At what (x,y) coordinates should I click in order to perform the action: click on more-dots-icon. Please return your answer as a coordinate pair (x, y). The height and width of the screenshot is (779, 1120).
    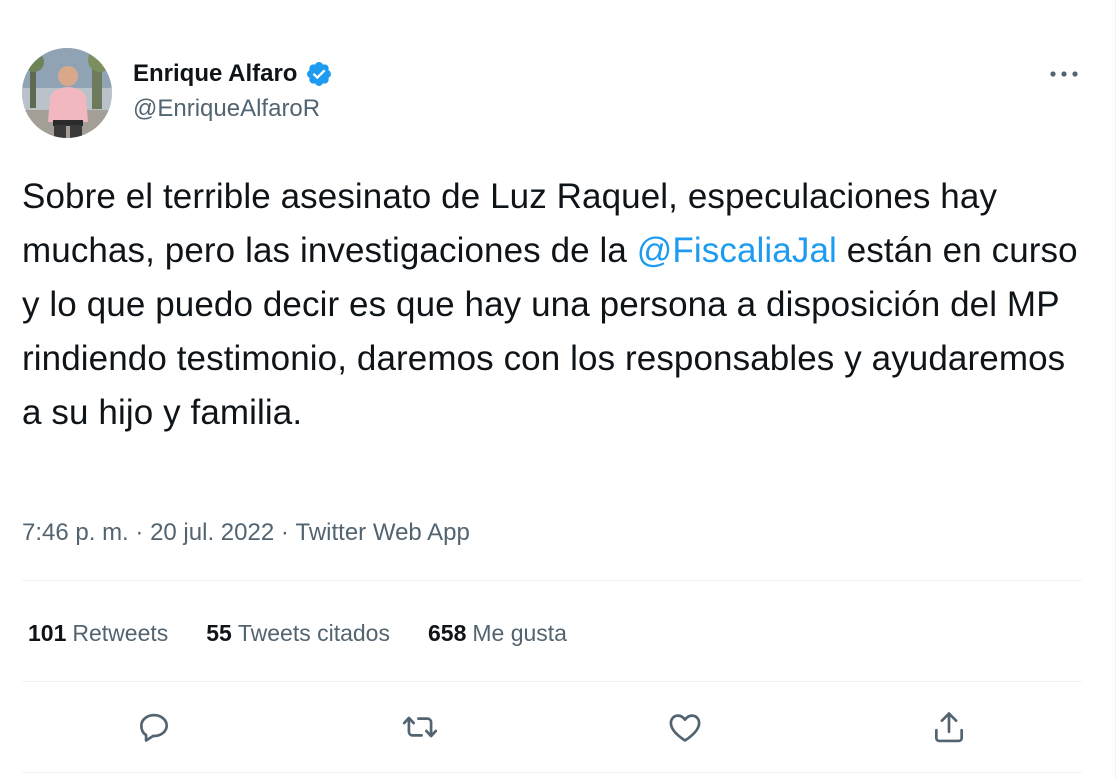
    Looking at the image, I should click on (1064, 74).